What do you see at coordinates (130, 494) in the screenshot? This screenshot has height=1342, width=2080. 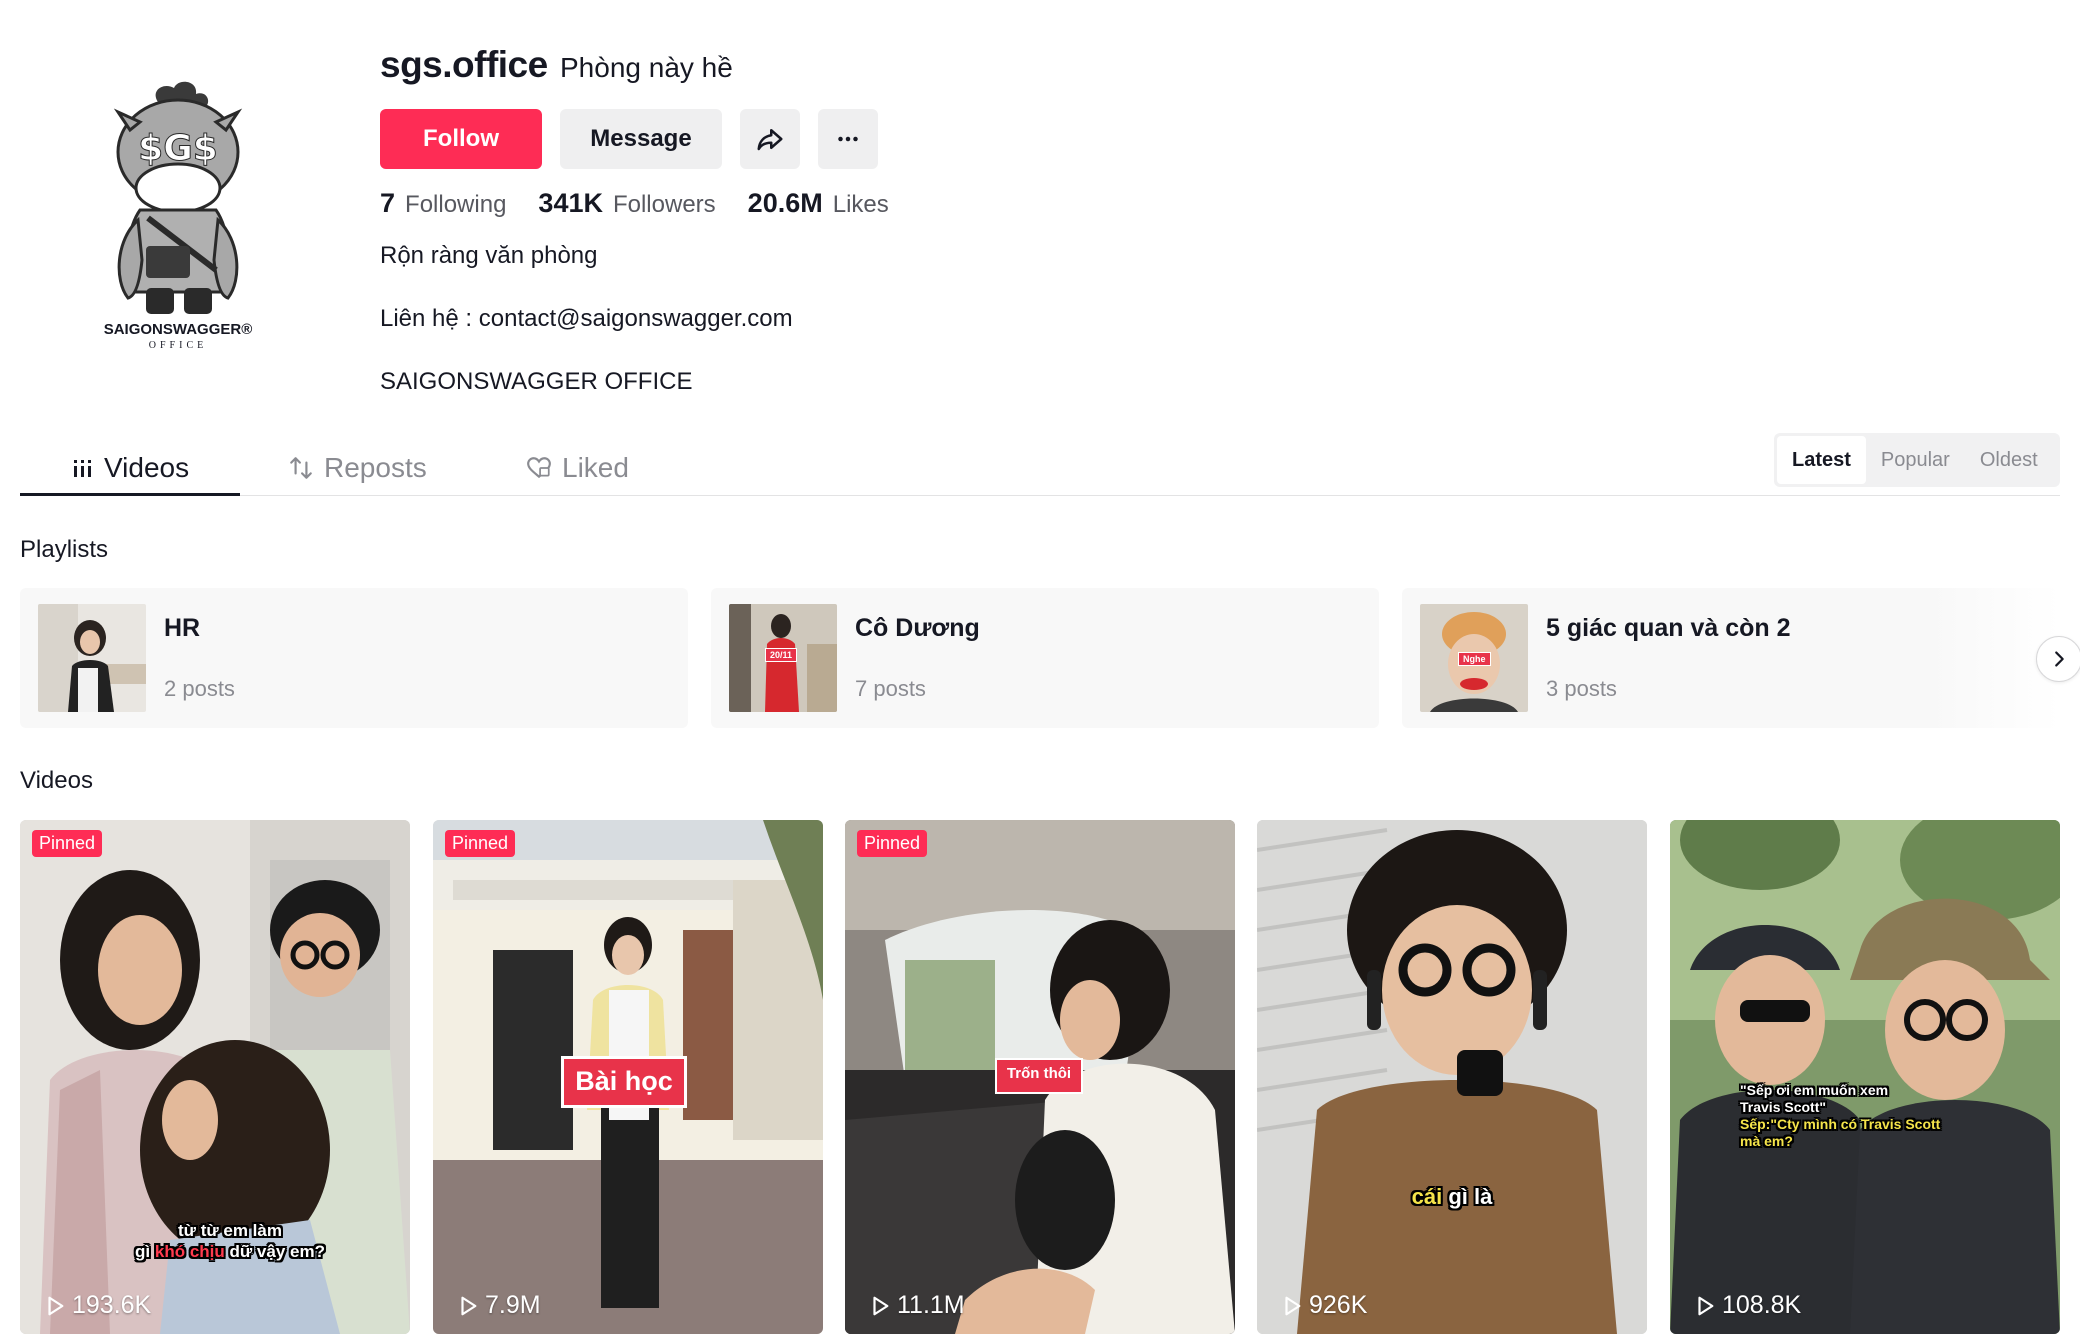 I see `active-tab-indicator` at bounding box center [130, 494].